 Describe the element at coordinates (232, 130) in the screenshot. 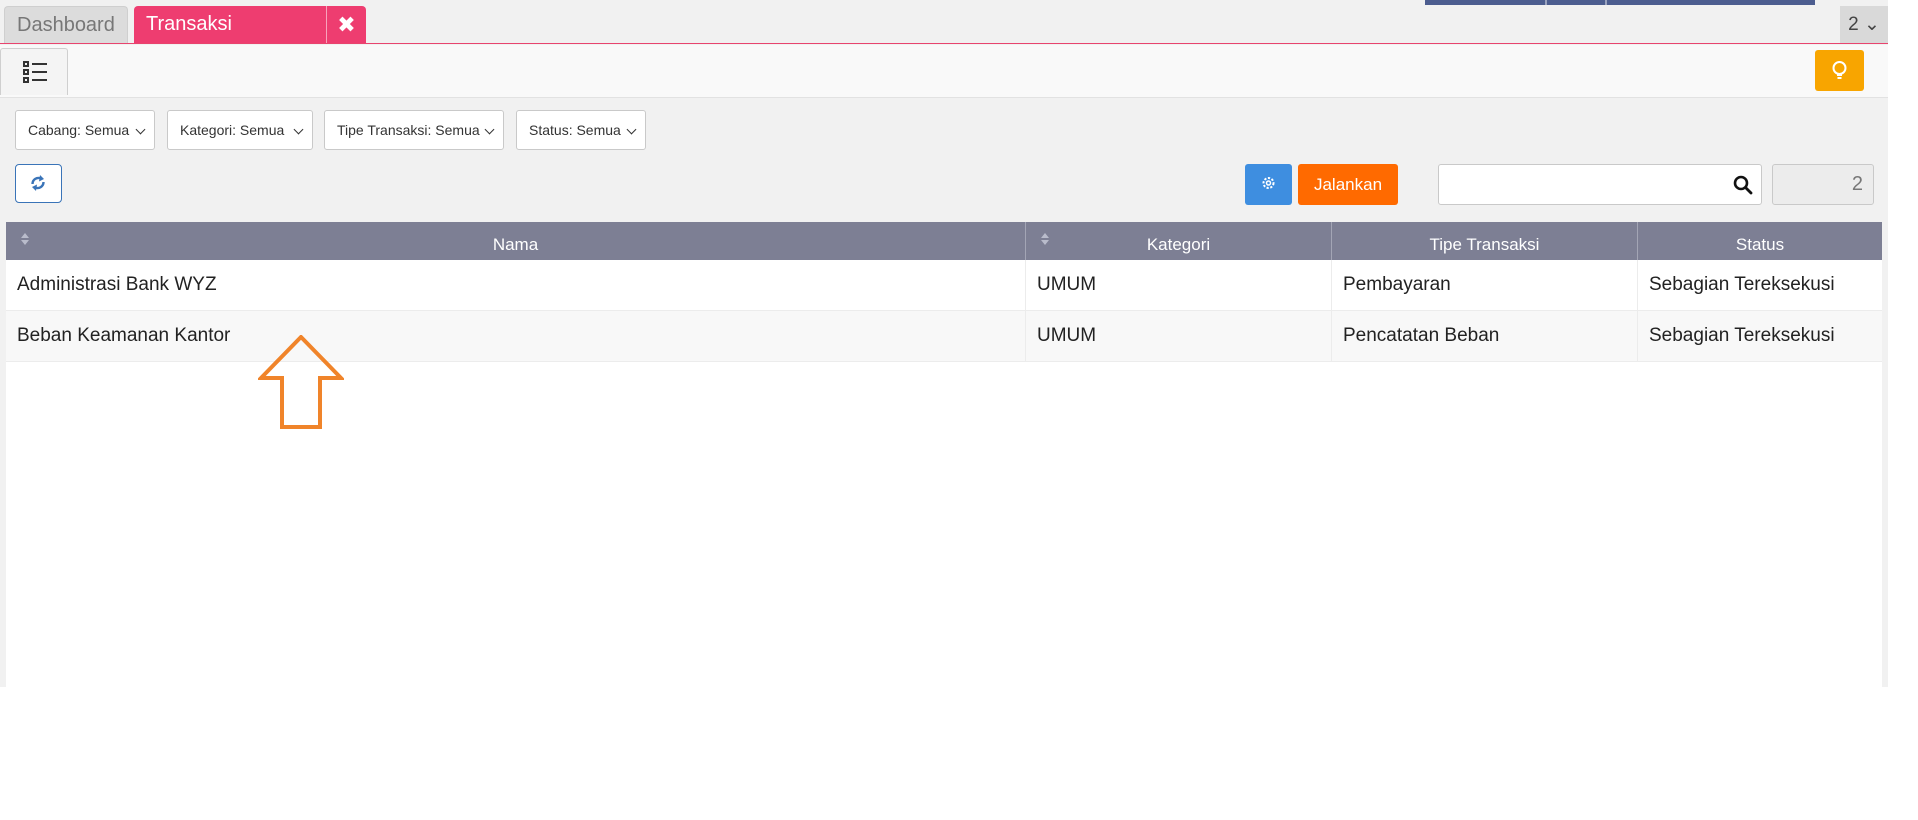

I see `filter-kategori-label: Kategori: Semua` at that location.